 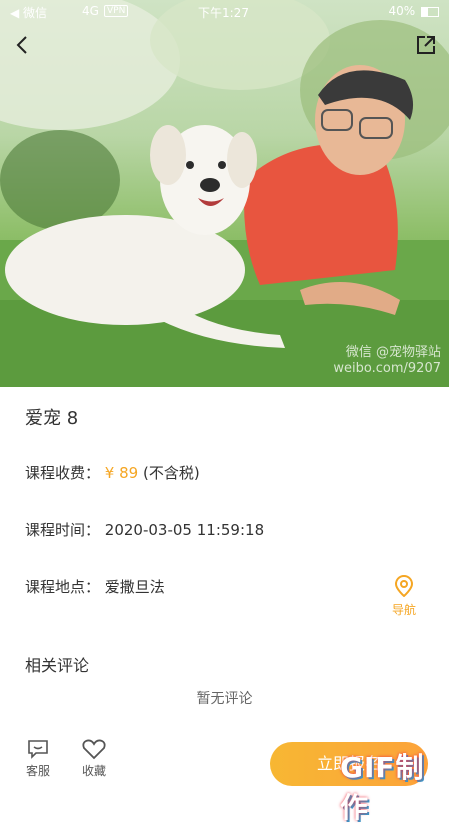 I want to click on course-location-row: 课程地点： 爱撒旦法, so click(x=95, y=586).